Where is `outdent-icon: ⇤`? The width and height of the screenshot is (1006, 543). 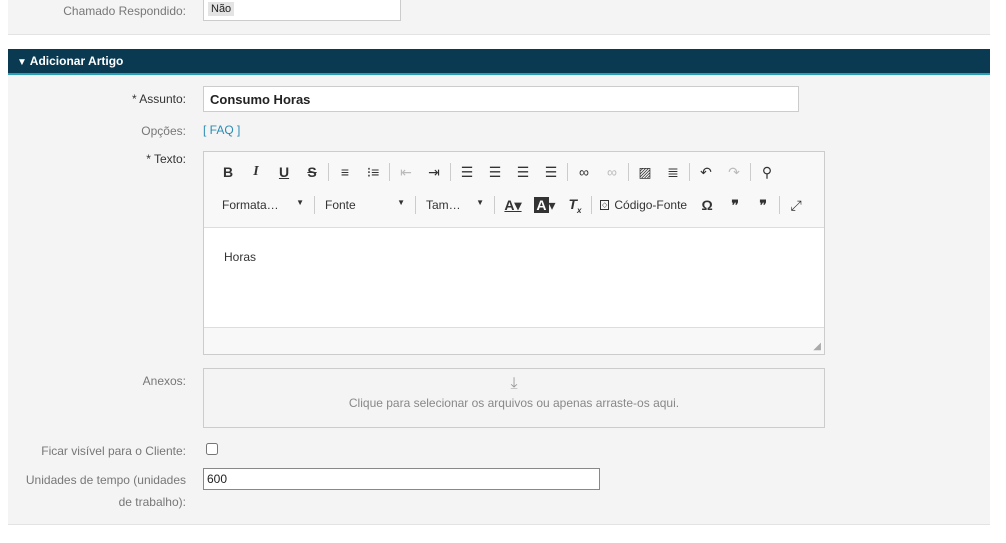
outdent-icon: ⇤ is located at coordinates (406, 172).